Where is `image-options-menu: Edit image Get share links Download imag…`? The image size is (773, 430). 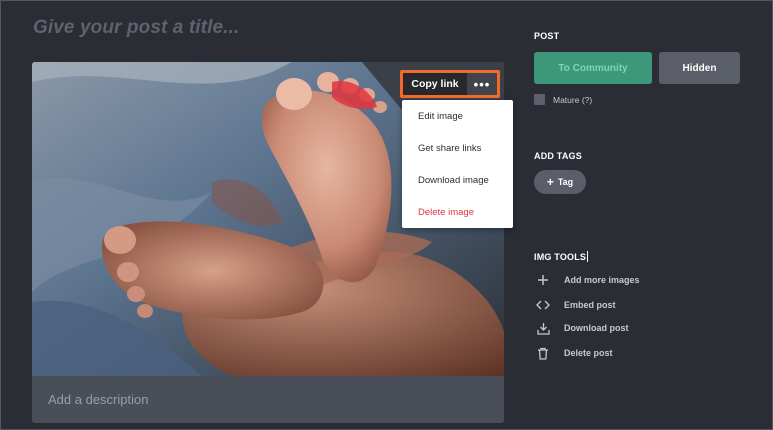 image-options-menu: Edit image Get share links Download imag… is located at coordinates (457, 164).